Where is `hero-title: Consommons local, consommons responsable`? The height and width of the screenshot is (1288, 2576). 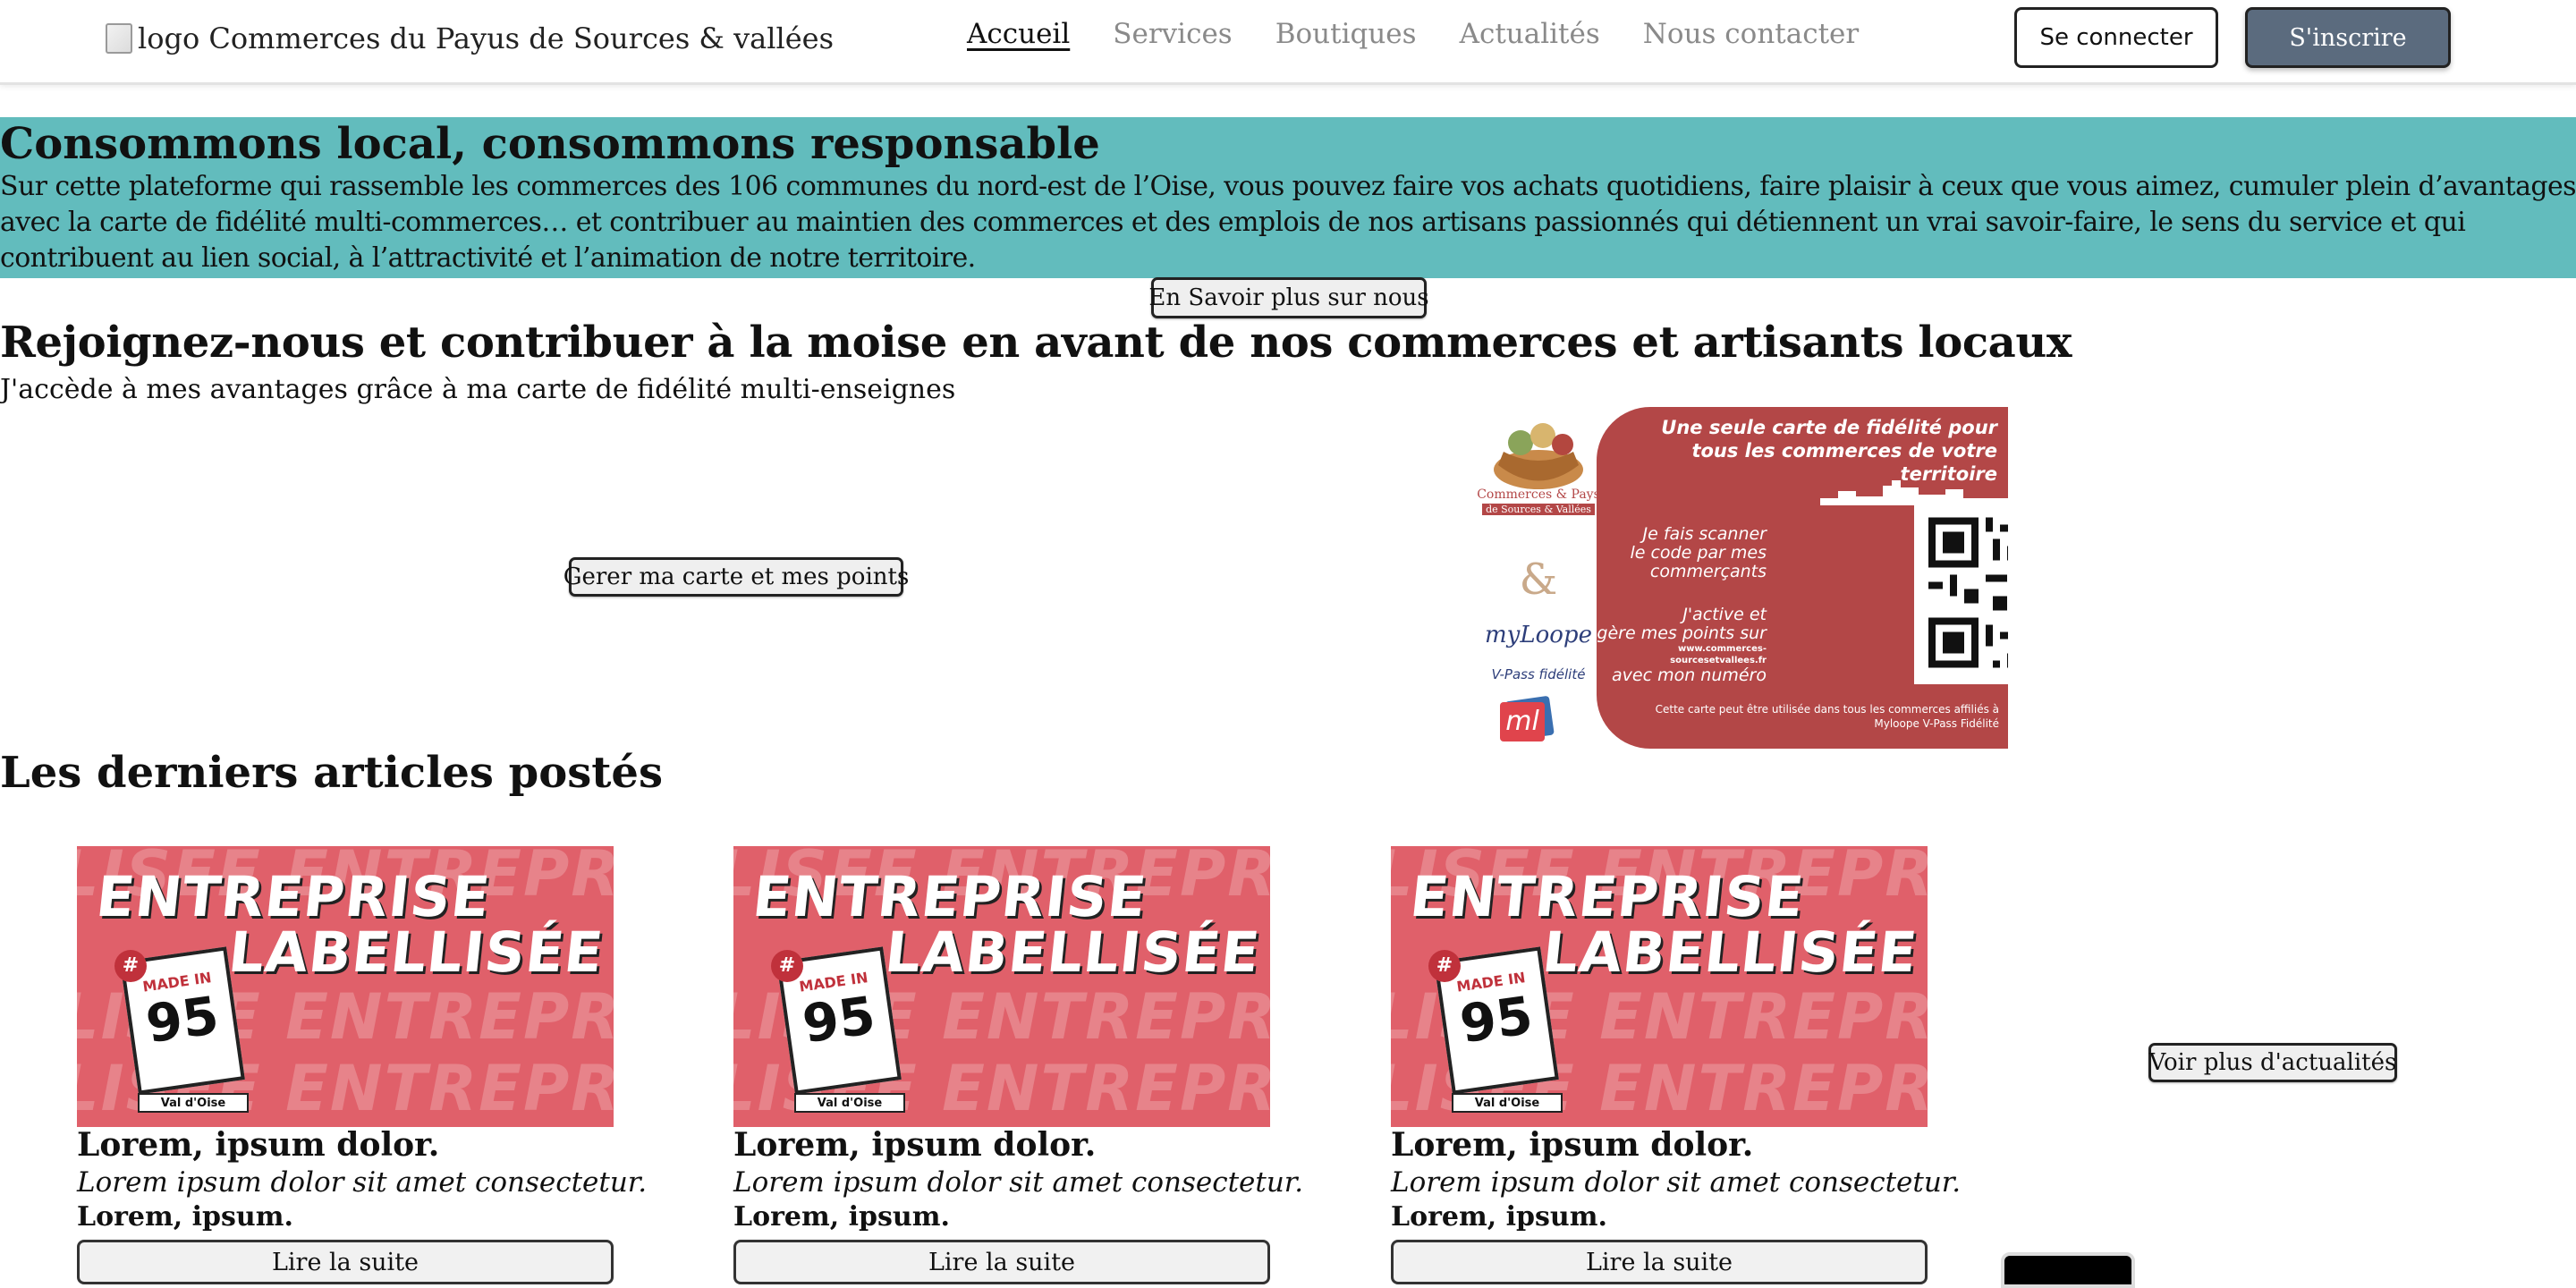 hero-title: Consommons local, consommons responsable is located at coordinates (550, 144).